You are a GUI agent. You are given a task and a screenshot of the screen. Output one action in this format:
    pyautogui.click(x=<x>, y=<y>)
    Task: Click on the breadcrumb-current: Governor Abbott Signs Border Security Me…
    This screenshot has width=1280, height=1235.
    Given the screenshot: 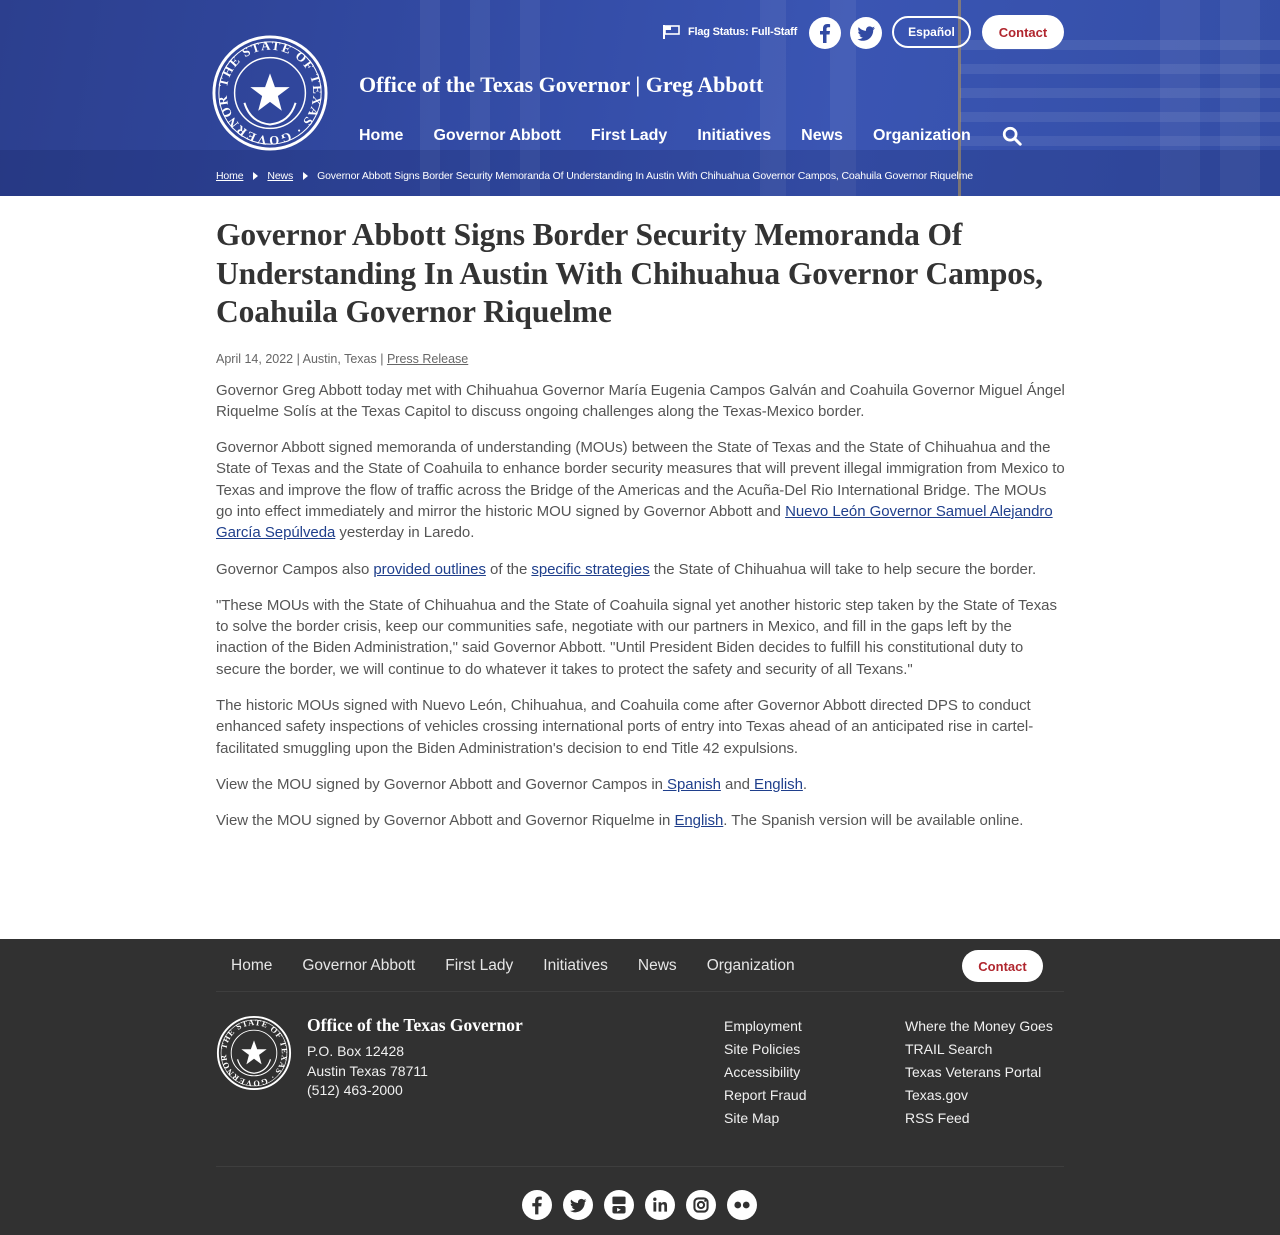 What is the action you would take?
    pyautogui.click(x=645, y=176)
    